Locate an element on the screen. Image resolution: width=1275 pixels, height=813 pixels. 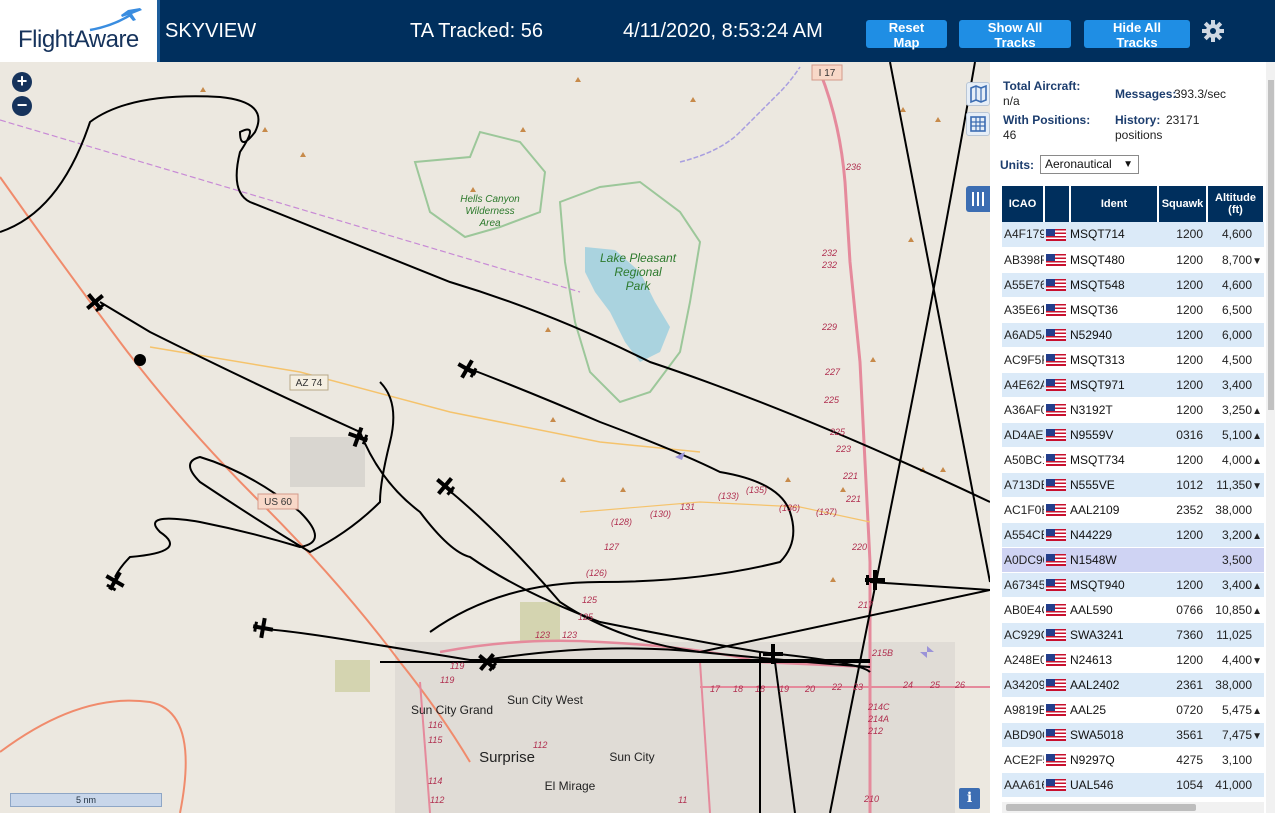
table-row: A55E76 MSQT548 1200 4,600 is located at coordinates (1133, 285).